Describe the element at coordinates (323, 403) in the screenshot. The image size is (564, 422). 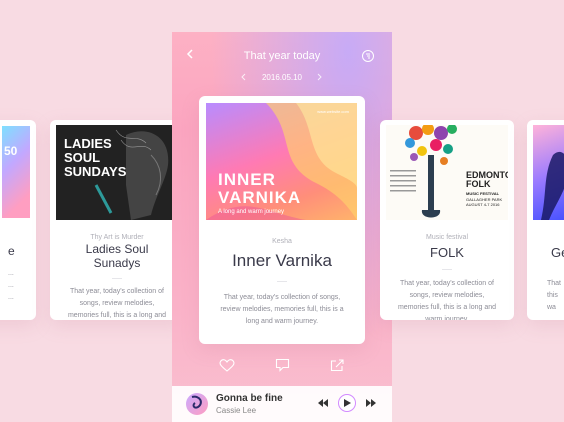
I see `rewind-icon` at that location.